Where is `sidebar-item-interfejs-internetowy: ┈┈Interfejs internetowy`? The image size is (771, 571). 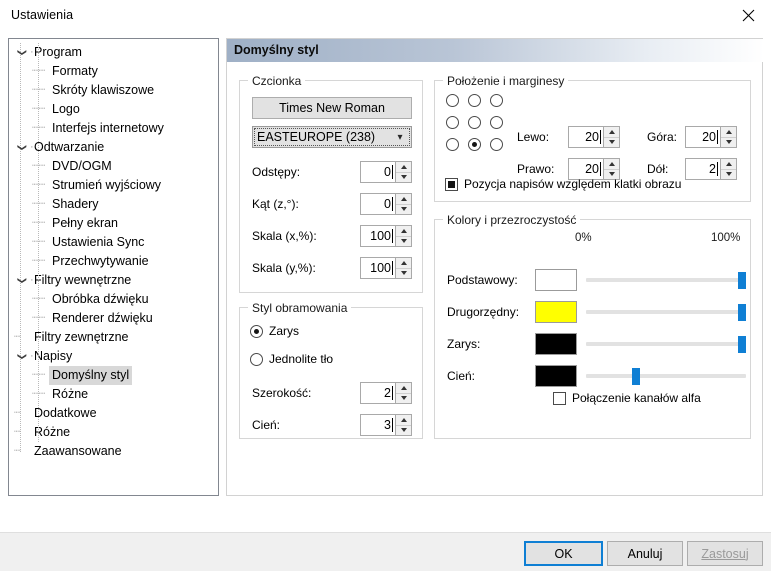 sidebar-item-interfejs-internetowy: ┈┈Interfejs internetowy is located at coordinates (113, 128).